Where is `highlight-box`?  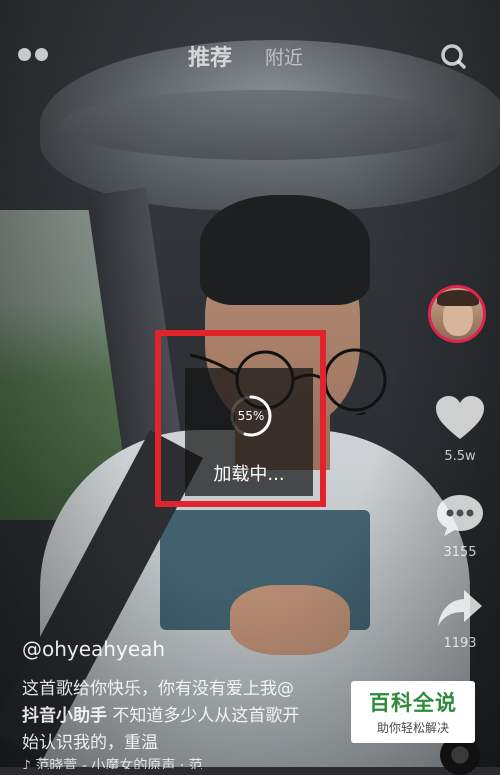 highlight-box is located at coordinates (240, 418).